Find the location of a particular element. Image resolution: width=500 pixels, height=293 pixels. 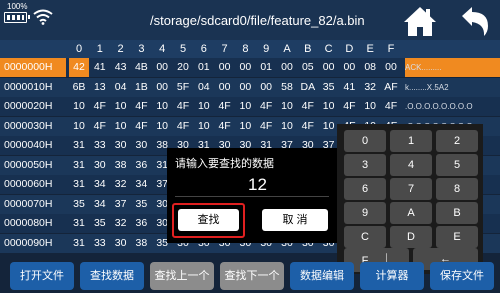

save-file-button: 保存文件 is located at coordinates (462, 276).